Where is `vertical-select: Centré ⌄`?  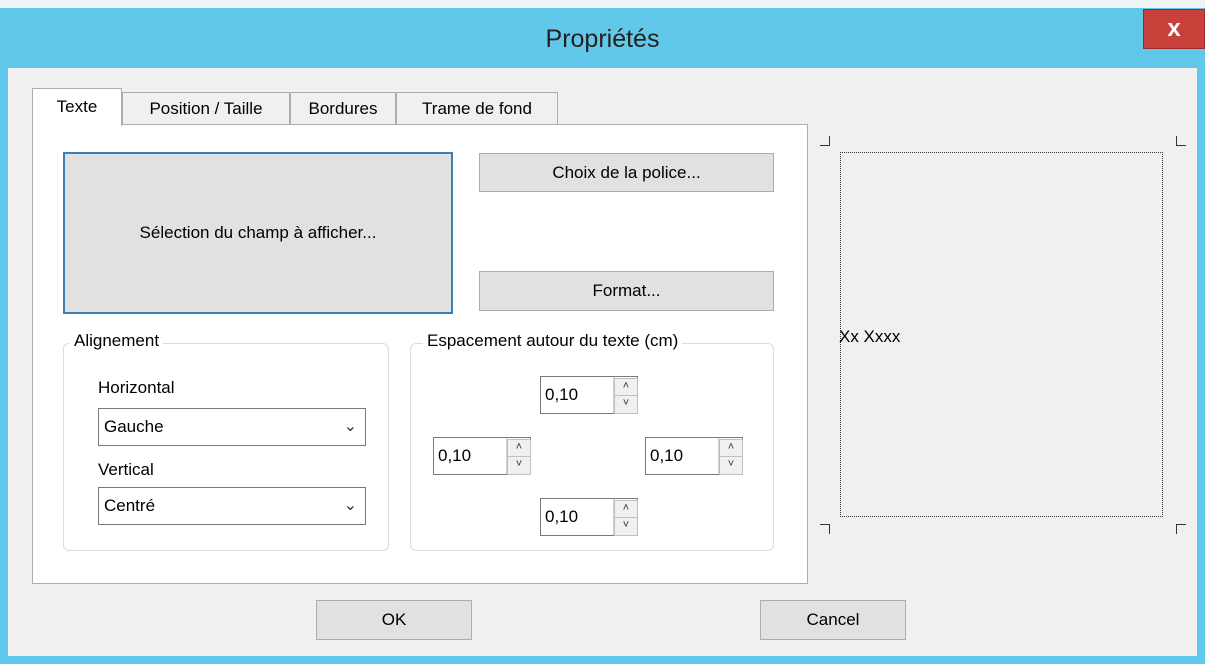
vertical-select: Centré ⌄ is located at coordinates (232, 506).